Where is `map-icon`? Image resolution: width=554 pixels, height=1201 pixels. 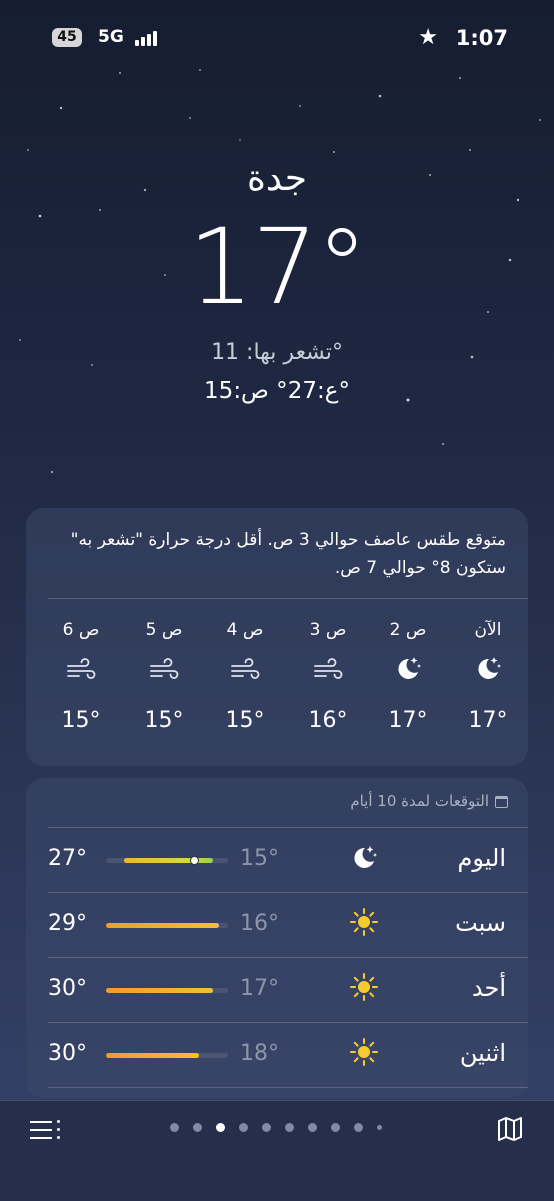 map-icon is located at coordinates (510, 1129).